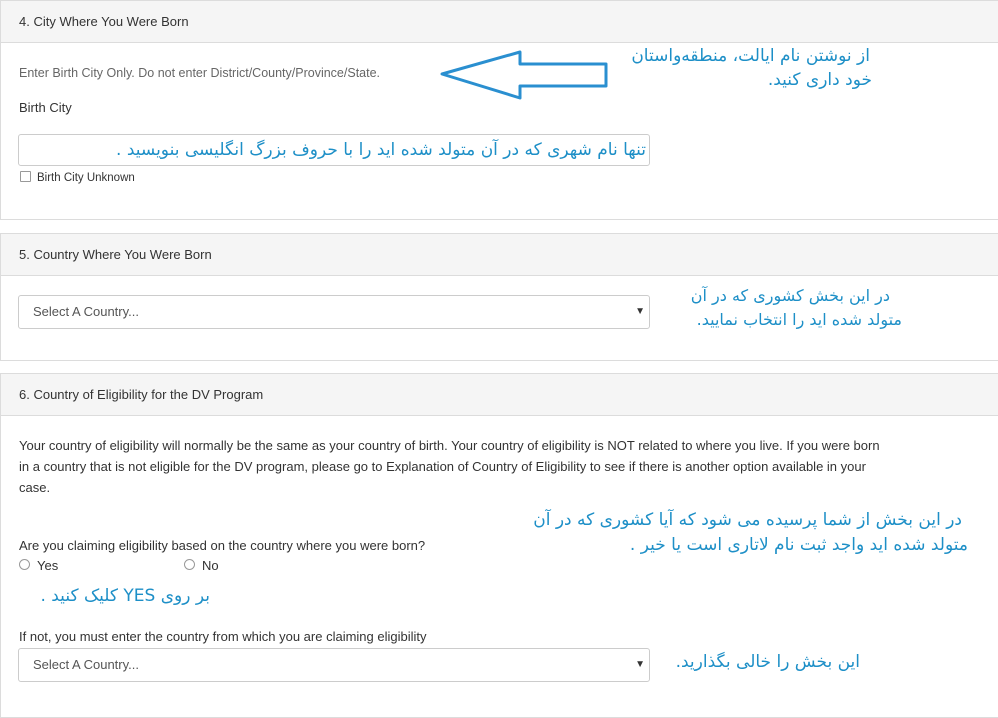 This screenshot has width=998, height=718. Describe the element at coordinates (45, 107) in the screenshot. I see `birth-city-label: Birth City` at that location.